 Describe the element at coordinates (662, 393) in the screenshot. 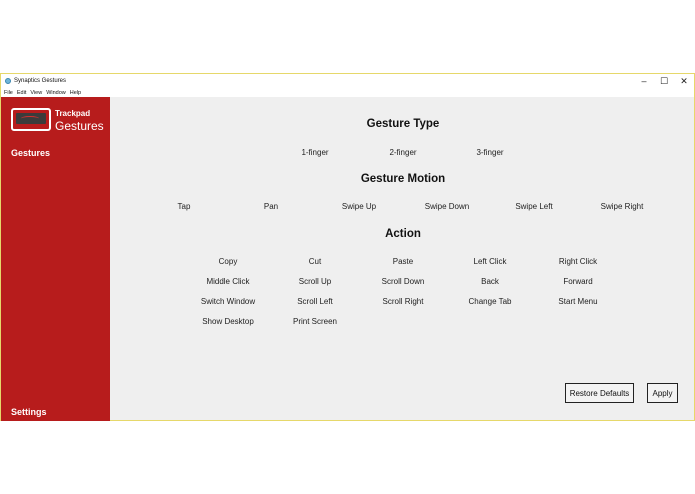

I see `apply-button: Apply` at that location.